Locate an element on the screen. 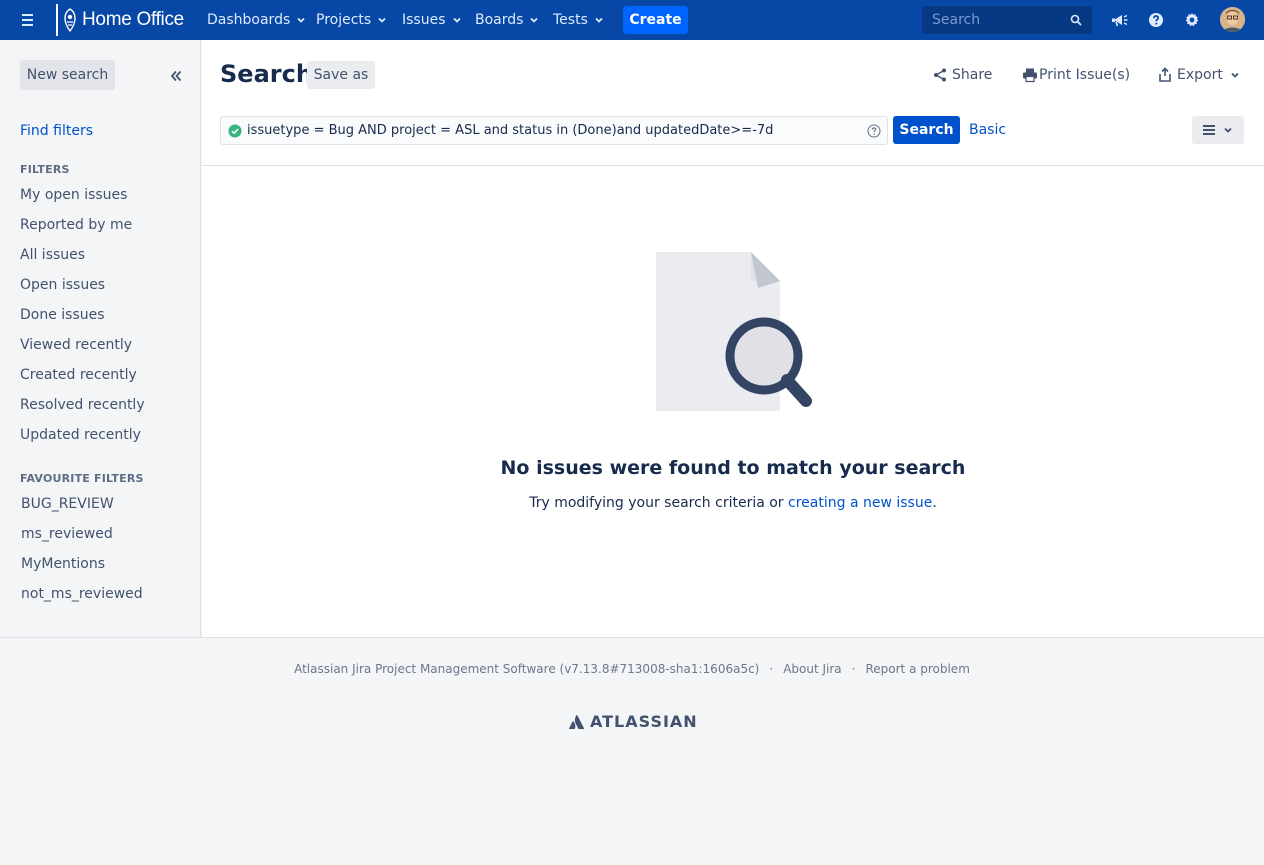 The image size is (1264, 865). filters-section-title: FILTERS is located at coordinates (45, 169).